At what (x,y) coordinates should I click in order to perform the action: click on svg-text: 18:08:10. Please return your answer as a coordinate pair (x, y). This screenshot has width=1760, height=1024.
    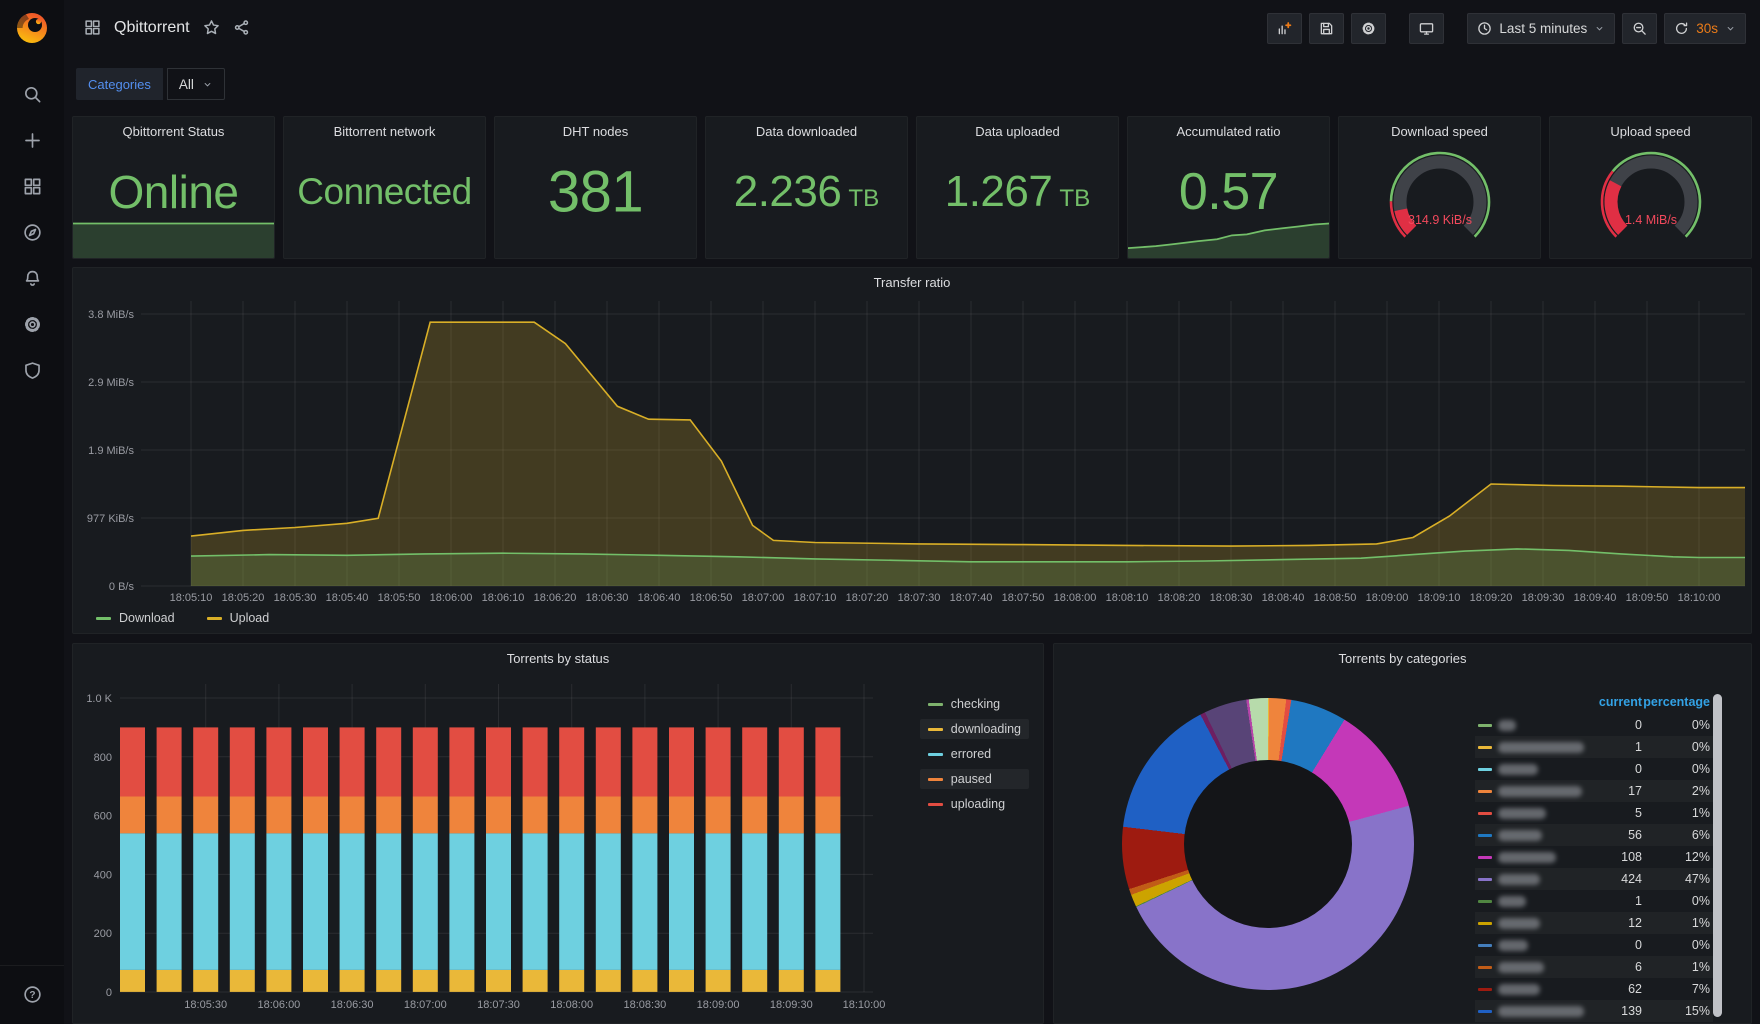
    Looking at the image, I should click on (1127, 598).